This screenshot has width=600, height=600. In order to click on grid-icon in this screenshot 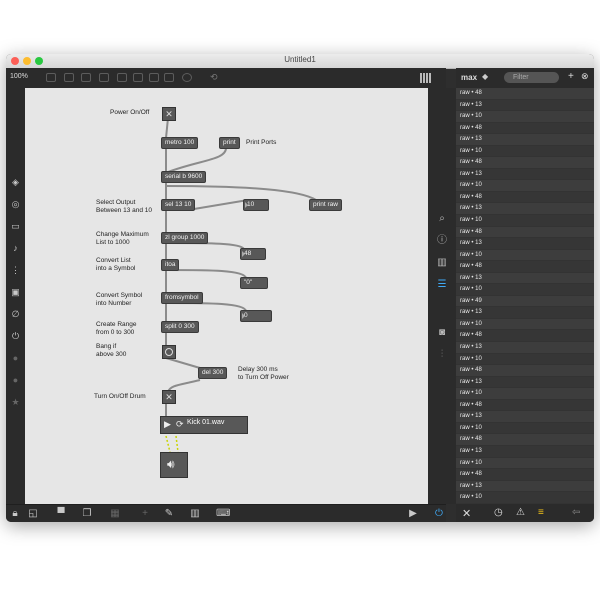, I will do `click(425, 78)`.